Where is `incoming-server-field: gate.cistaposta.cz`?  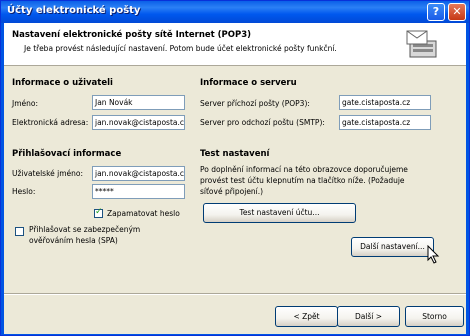
incoming-server-field: gate.cistaposta.cz is located at coordinates (385, 102).